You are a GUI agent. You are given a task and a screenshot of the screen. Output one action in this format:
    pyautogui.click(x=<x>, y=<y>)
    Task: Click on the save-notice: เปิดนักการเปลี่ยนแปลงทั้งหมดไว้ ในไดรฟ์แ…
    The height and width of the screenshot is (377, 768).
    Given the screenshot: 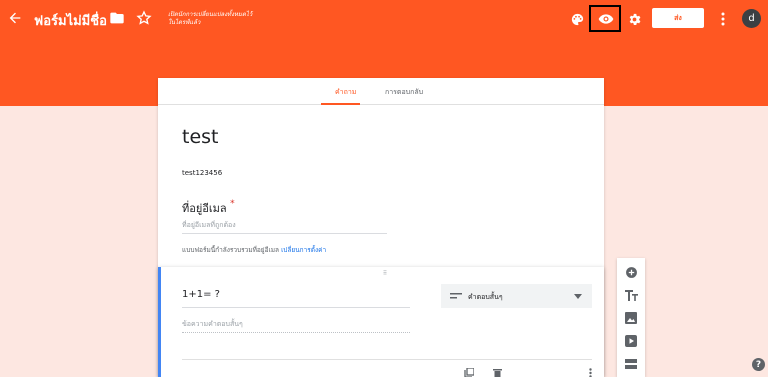 What is the action you would take?
    pyautogui.click(x=210, y=19)
    